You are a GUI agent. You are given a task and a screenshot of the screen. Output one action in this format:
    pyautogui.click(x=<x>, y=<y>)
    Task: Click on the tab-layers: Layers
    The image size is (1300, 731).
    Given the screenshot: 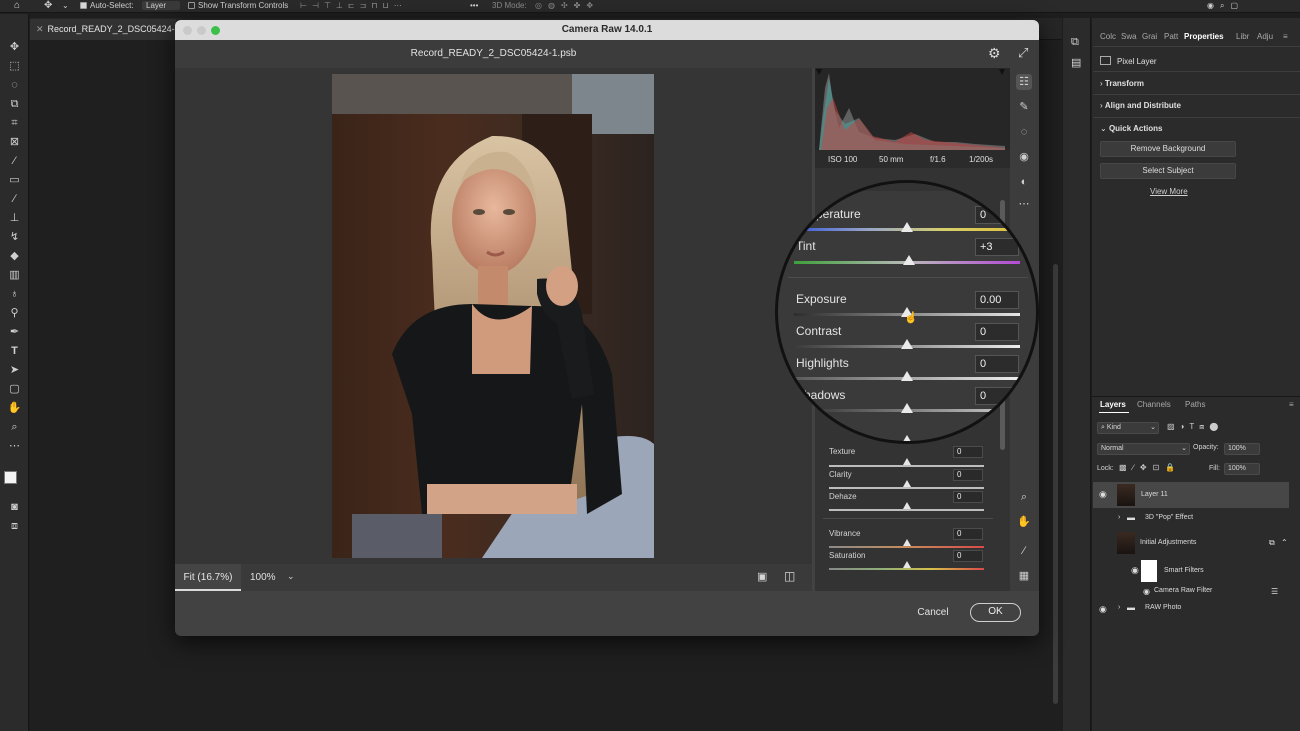 What is the action you would take?
    pyautogui.click(x=1113, y=404)
    